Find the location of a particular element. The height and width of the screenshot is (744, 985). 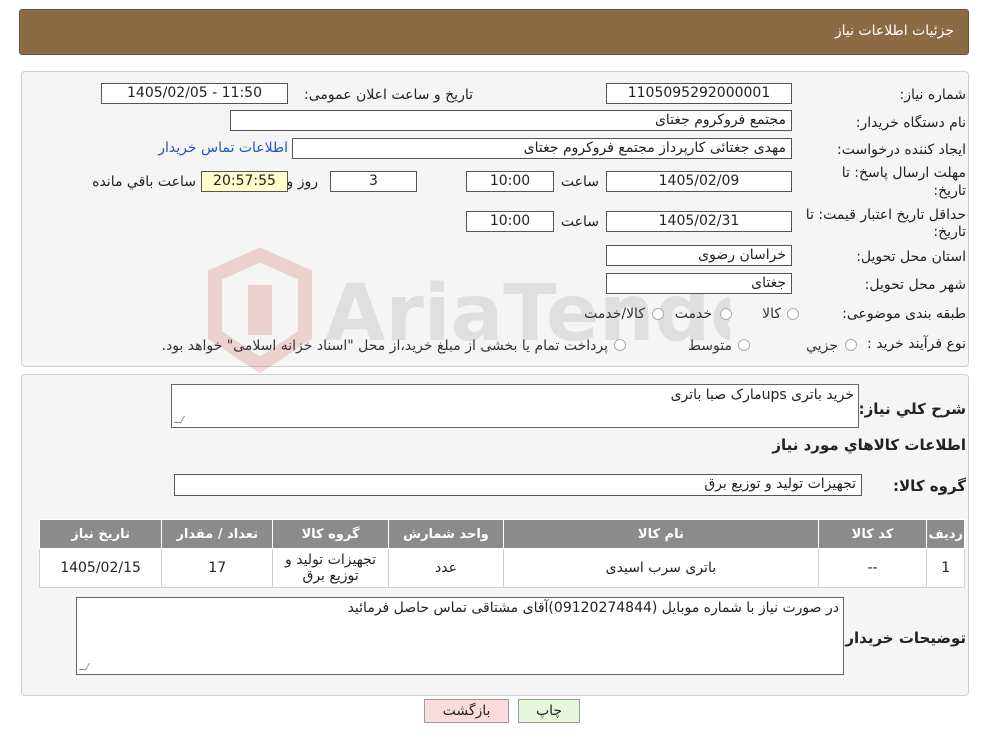

buyer-org-label: نام دستگاه خریدار: is located at coordinates (910, 123).